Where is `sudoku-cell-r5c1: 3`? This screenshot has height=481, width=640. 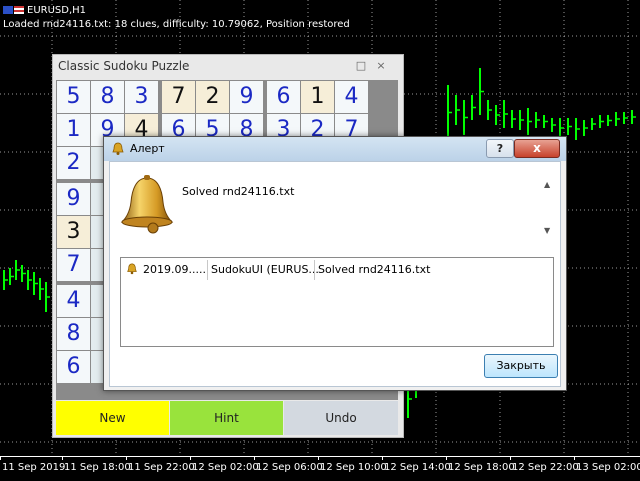
sudoku-cell-r5c1: 3 is located at coordinates (73, 232).